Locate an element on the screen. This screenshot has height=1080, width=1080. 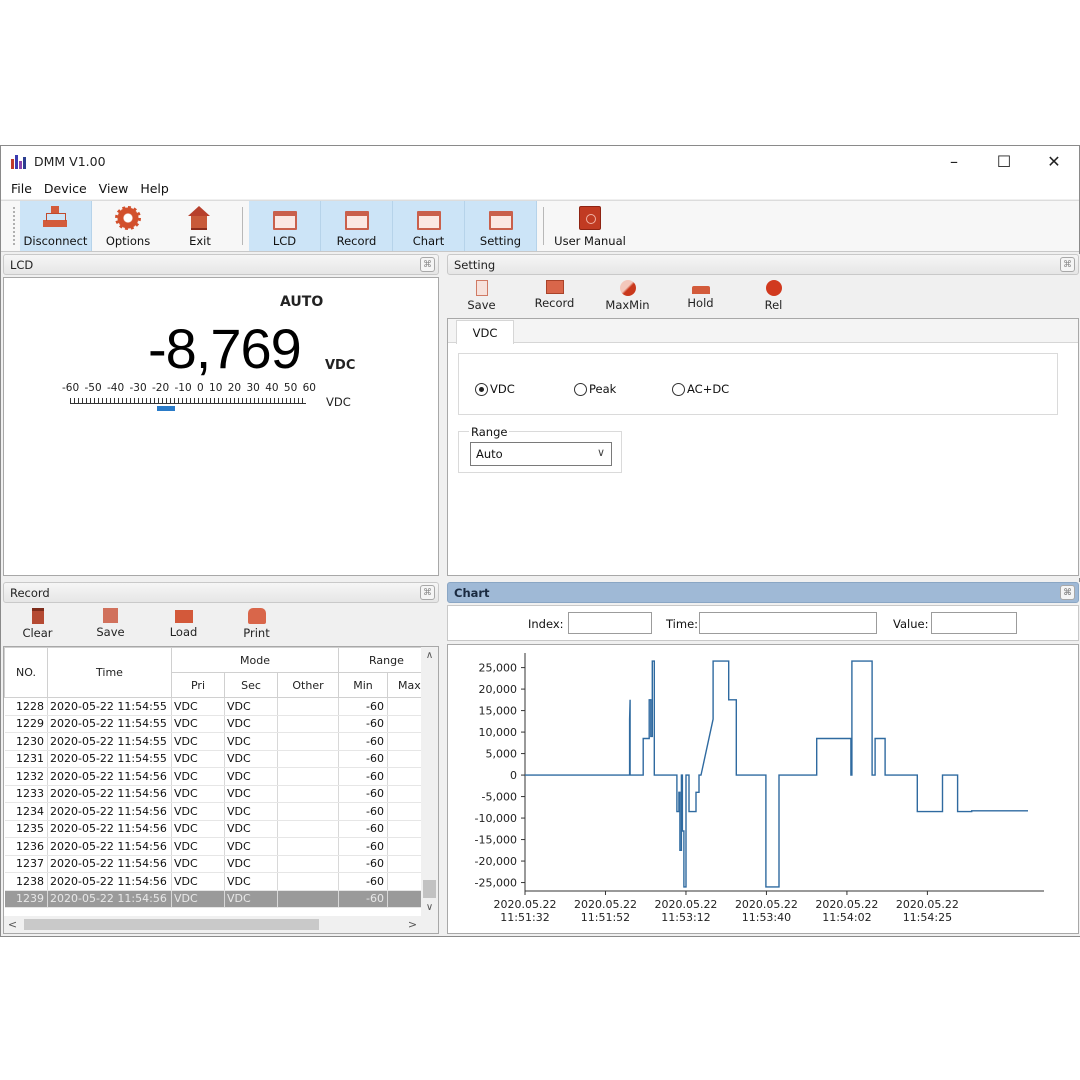
lcd-panel-title: LCD is located at coordinates (22, 264).